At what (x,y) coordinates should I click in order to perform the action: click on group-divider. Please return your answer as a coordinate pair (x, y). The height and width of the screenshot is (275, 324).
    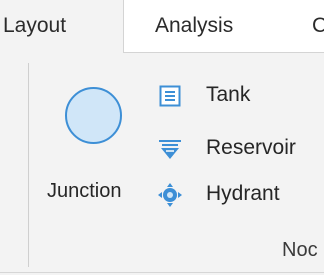
    Looking at the image, I should click on (28, 165).